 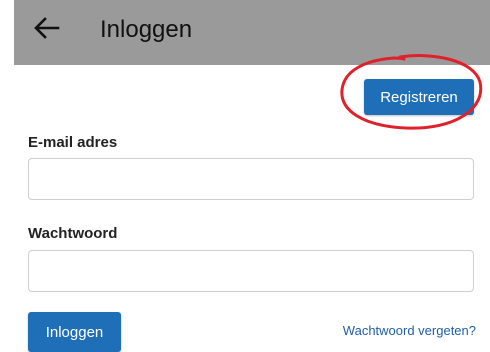 What do you see at coordinates (73, 233) in the screenshot?
I see `password-label: Wachtwoord` at bounding box center [73, 233].